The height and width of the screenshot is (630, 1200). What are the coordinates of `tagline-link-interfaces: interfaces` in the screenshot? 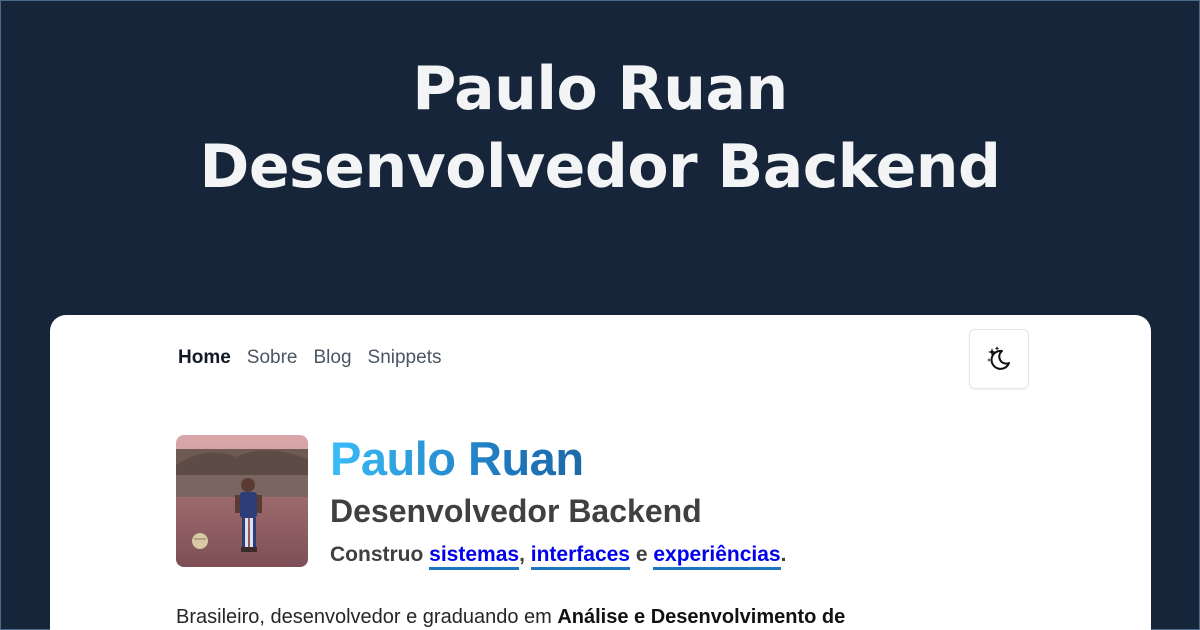 It's located at (580, 556).